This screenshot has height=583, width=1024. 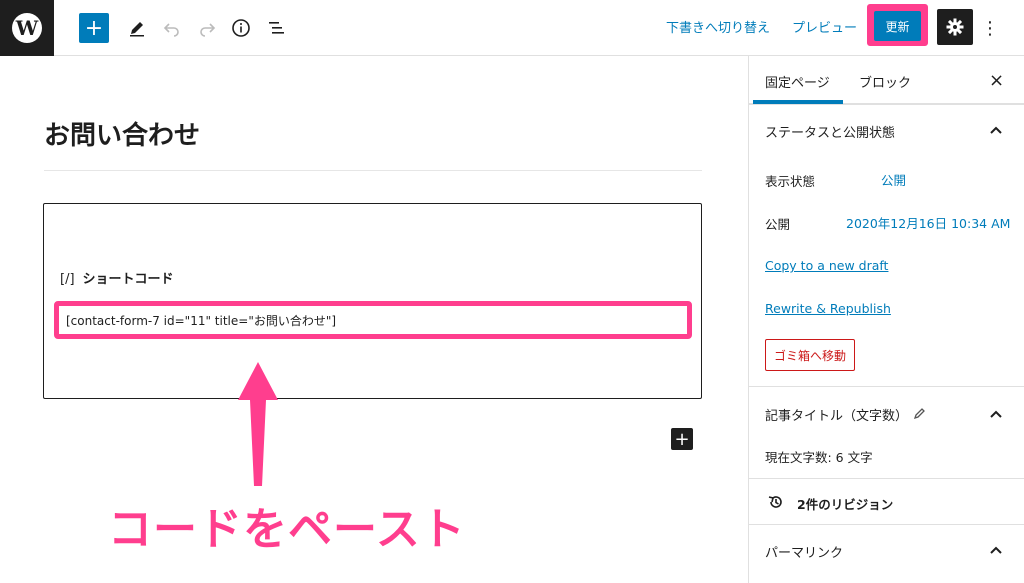 What do you see at coordinates (373, 320) in the screenshot?
I see `shortcode-input: [contact-form-7 id="11" title="お問い合わせ"]` at bounding box center [373, 320].